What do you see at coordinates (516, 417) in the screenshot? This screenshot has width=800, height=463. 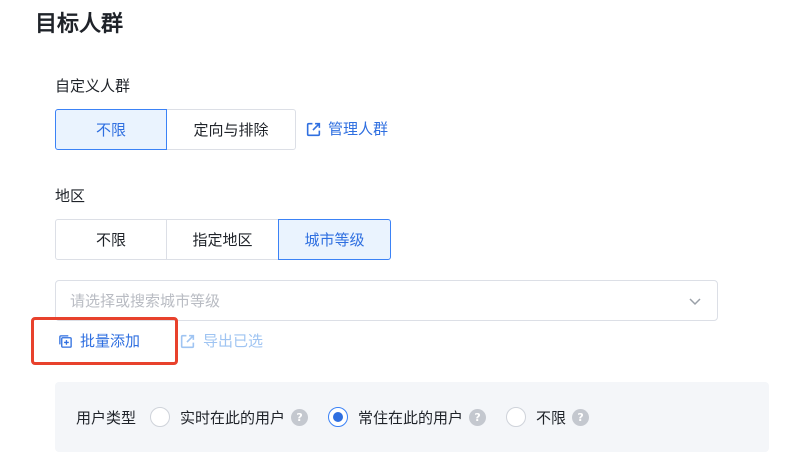 I see `radio-unlimited` at bounding box center [516, 417].